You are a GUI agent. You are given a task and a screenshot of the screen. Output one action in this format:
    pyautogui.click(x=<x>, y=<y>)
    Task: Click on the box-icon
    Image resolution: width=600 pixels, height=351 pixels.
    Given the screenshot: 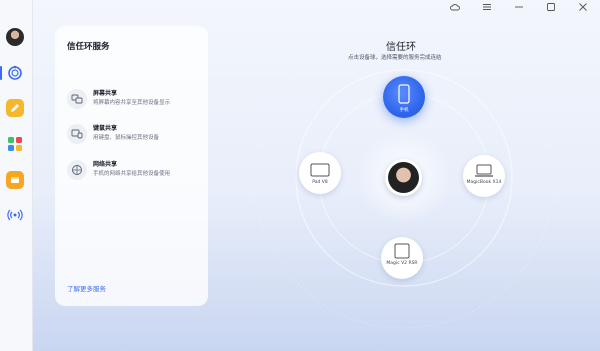 What is the action you would take?
    pyautogui.click(x=15, y=180)
    